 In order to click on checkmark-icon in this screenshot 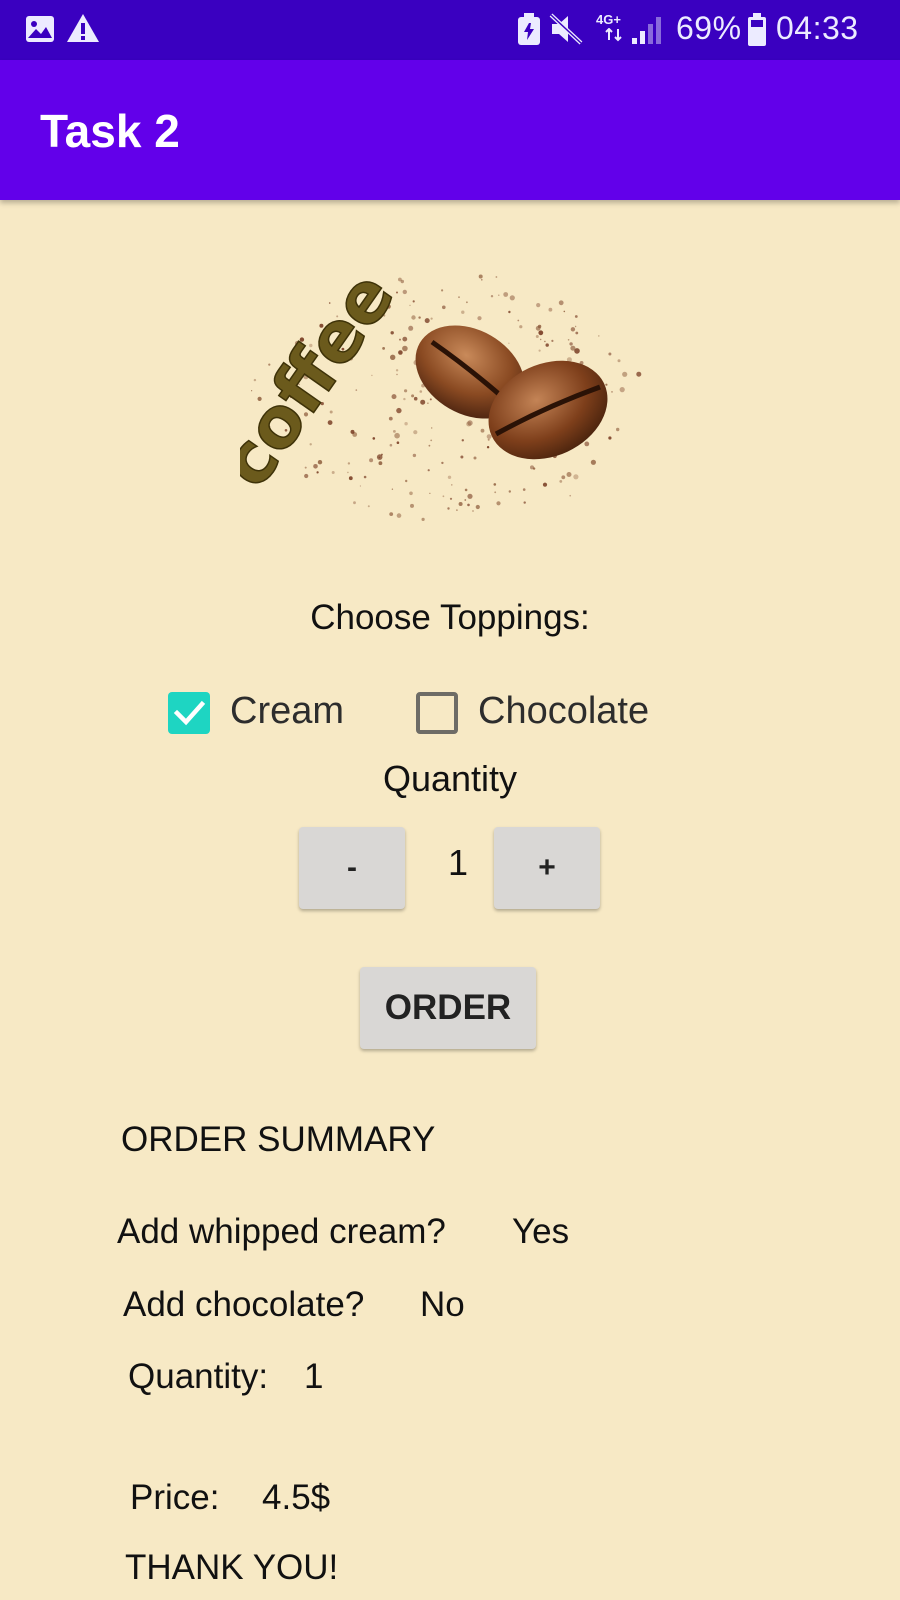, I will do `click(189, 713)`.